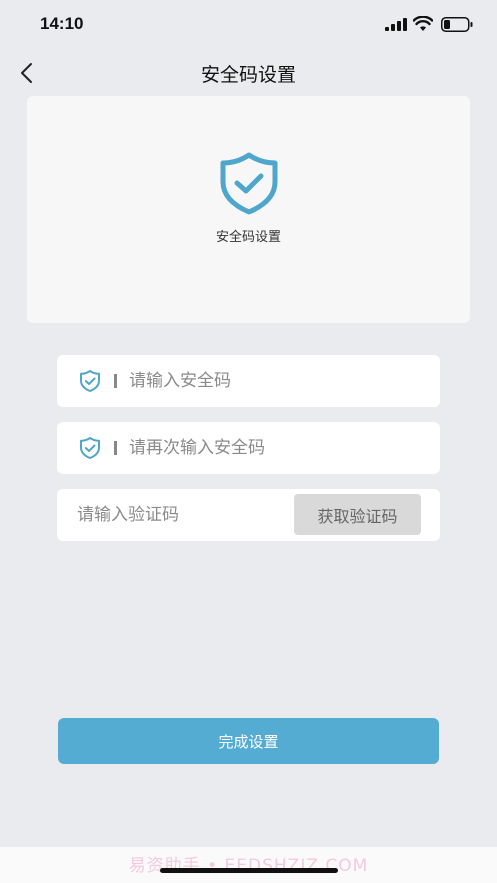  What do you see at coordinates (357, 514) in the screenshot?
I see `get-code-button: 获取验证码` at bounding box center [357, 514].